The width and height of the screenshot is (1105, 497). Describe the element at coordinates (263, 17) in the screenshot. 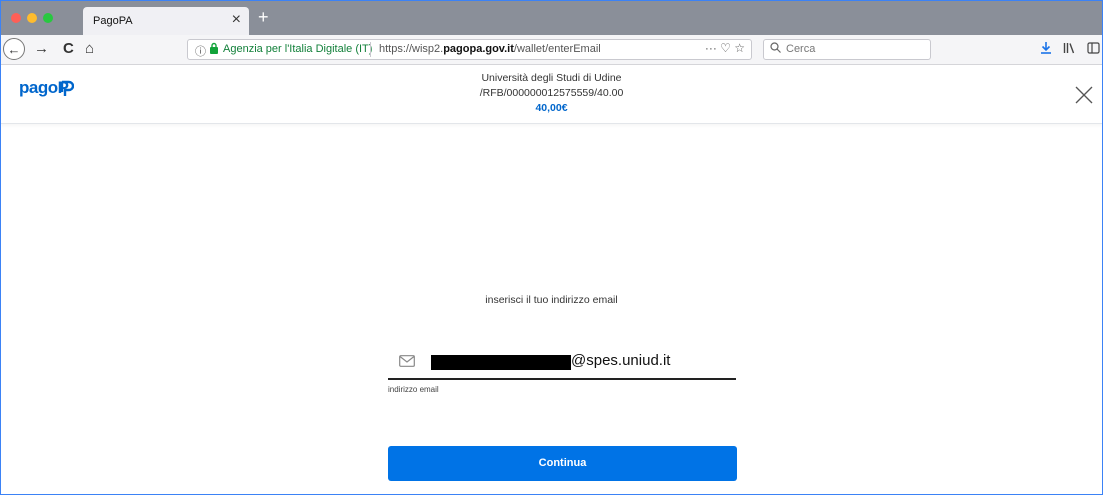

I see `new-tab-button: +` at that location.